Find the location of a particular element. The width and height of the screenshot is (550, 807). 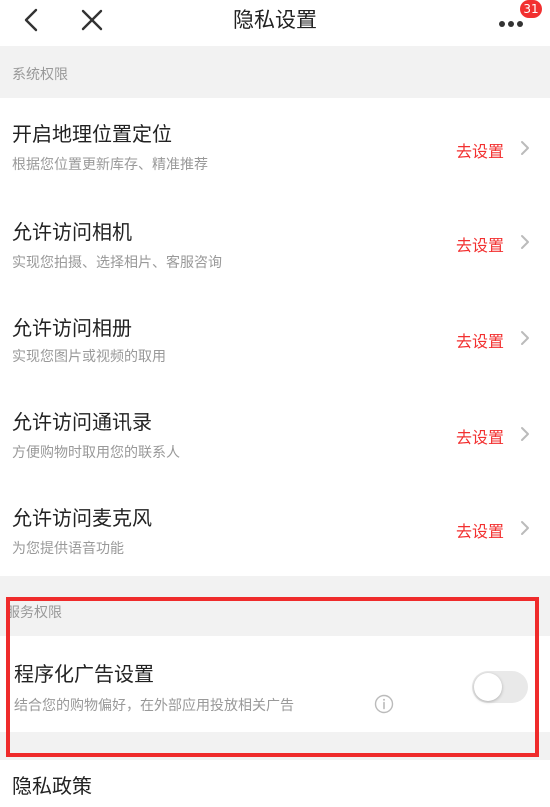

permission-title: 允许访问相机 is located at coordinates (72, 232).